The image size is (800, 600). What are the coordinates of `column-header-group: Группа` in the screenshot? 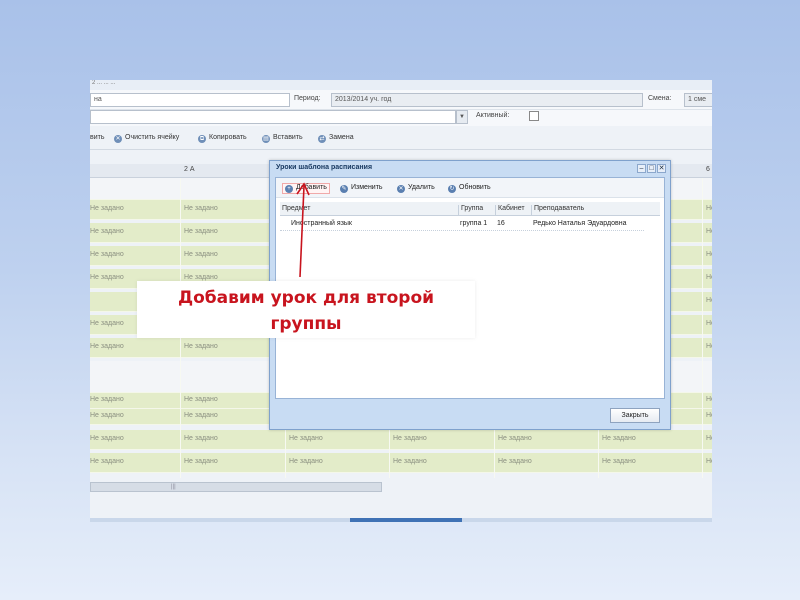 It's located at (476, 210).